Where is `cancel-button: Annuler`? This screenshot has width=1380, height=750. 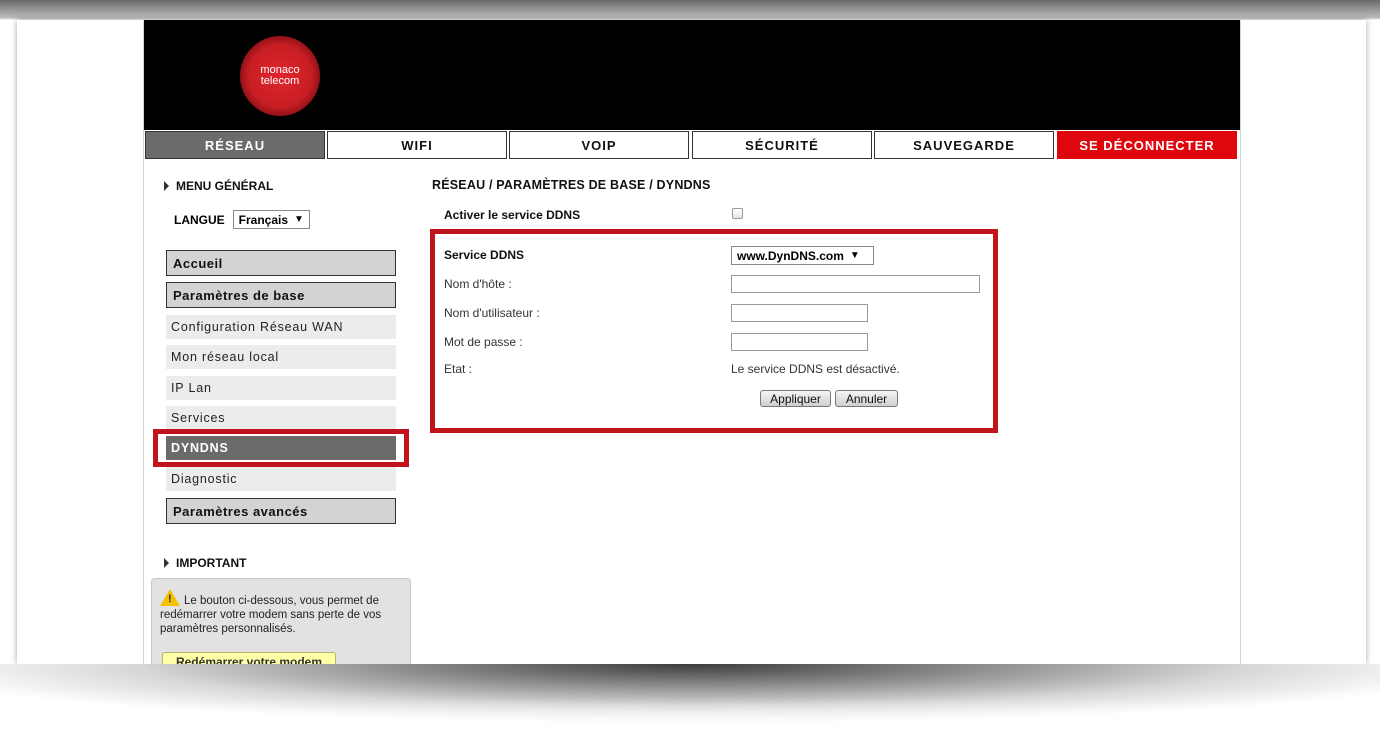 cancel-button: Annuler is located at coordinates (866, 398).